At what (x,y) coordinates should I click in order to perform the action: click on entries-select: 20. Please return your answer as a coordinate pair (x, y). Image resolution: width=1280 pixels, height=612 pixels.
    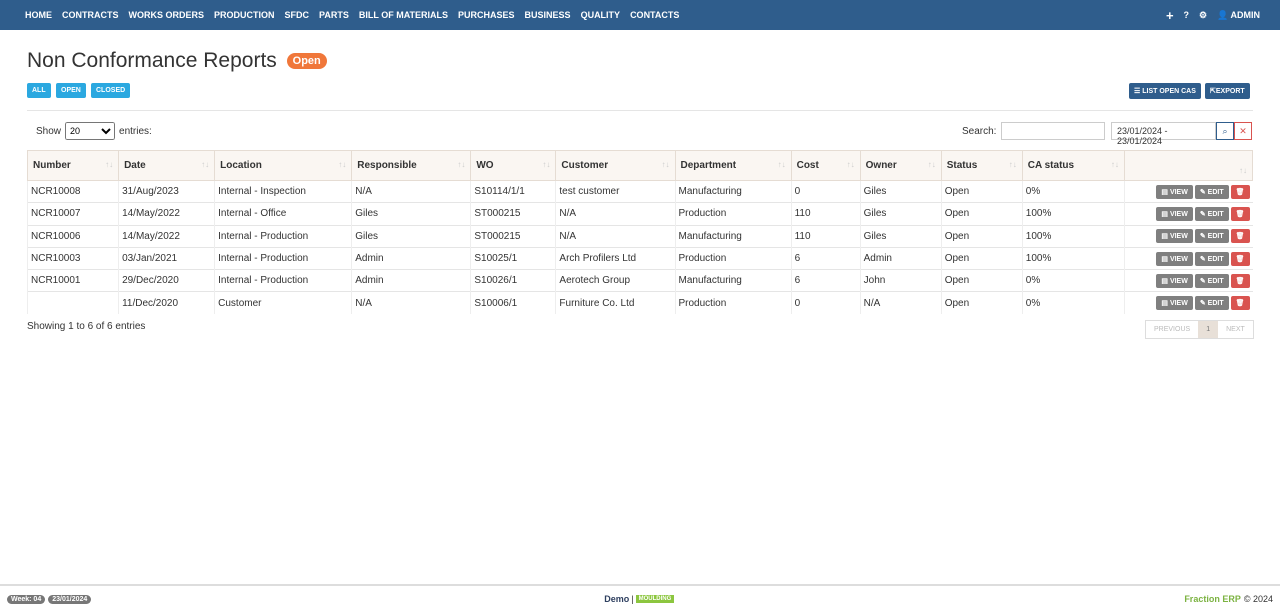
    Looking at the image, I should click on (90, 131).